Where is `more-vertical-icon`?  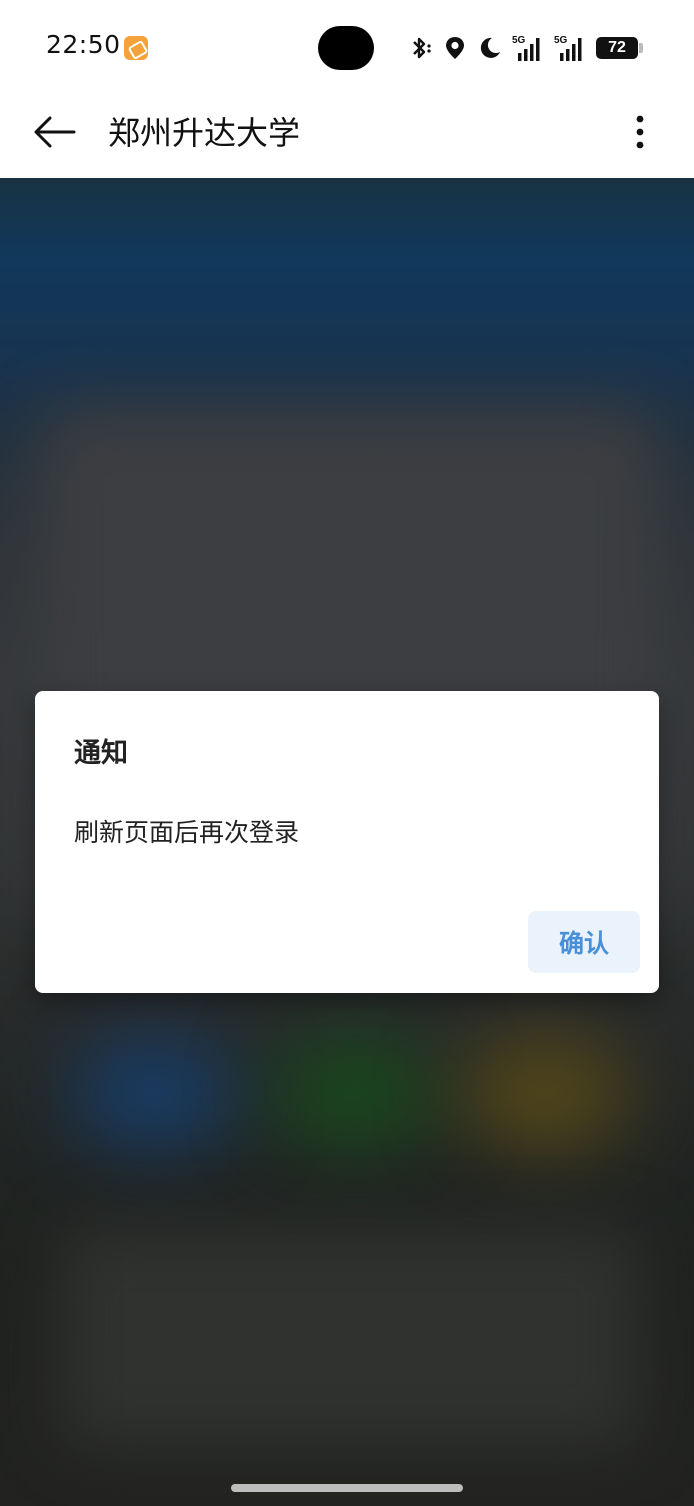 more-vertical-icon is located at coordinates (640, 132).